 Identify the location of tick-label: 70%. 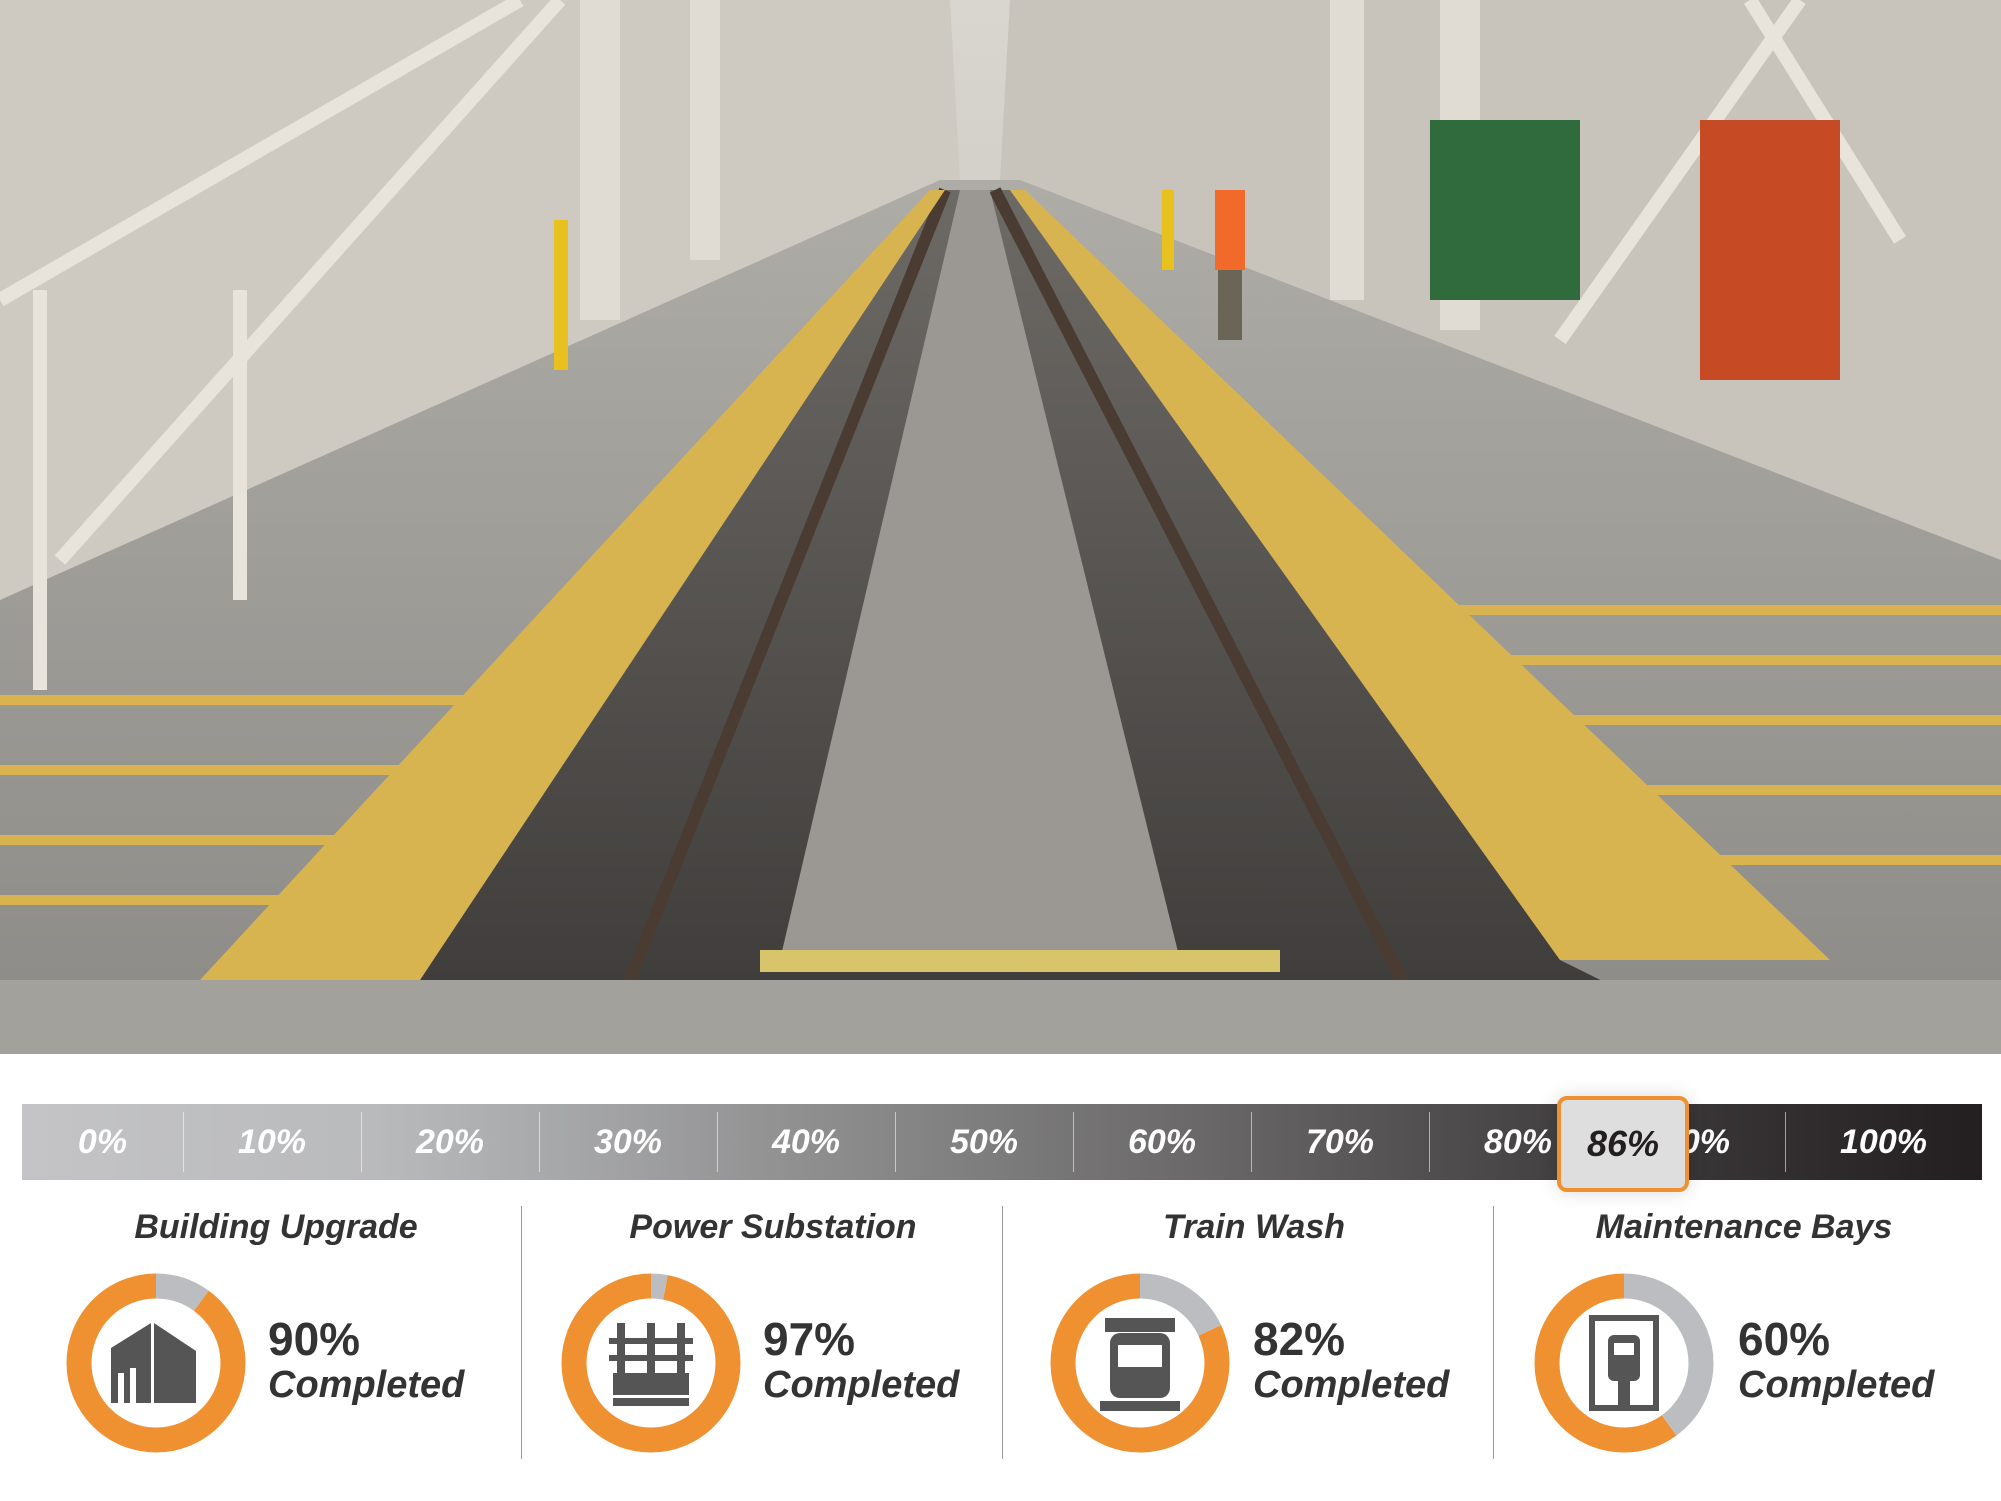
(1340, 1141).